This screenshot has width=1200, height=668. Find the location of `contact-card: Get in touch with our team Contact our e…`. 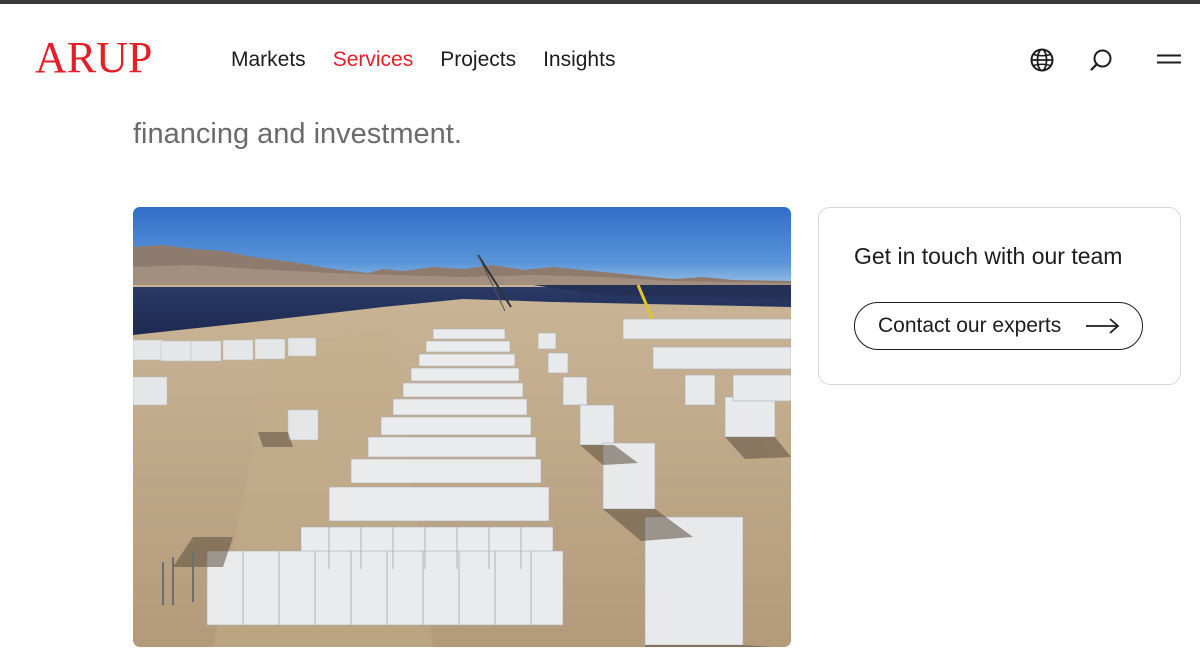

contact-card: Get in touch with our team Contact our e… is located at coordinates (999, 296).